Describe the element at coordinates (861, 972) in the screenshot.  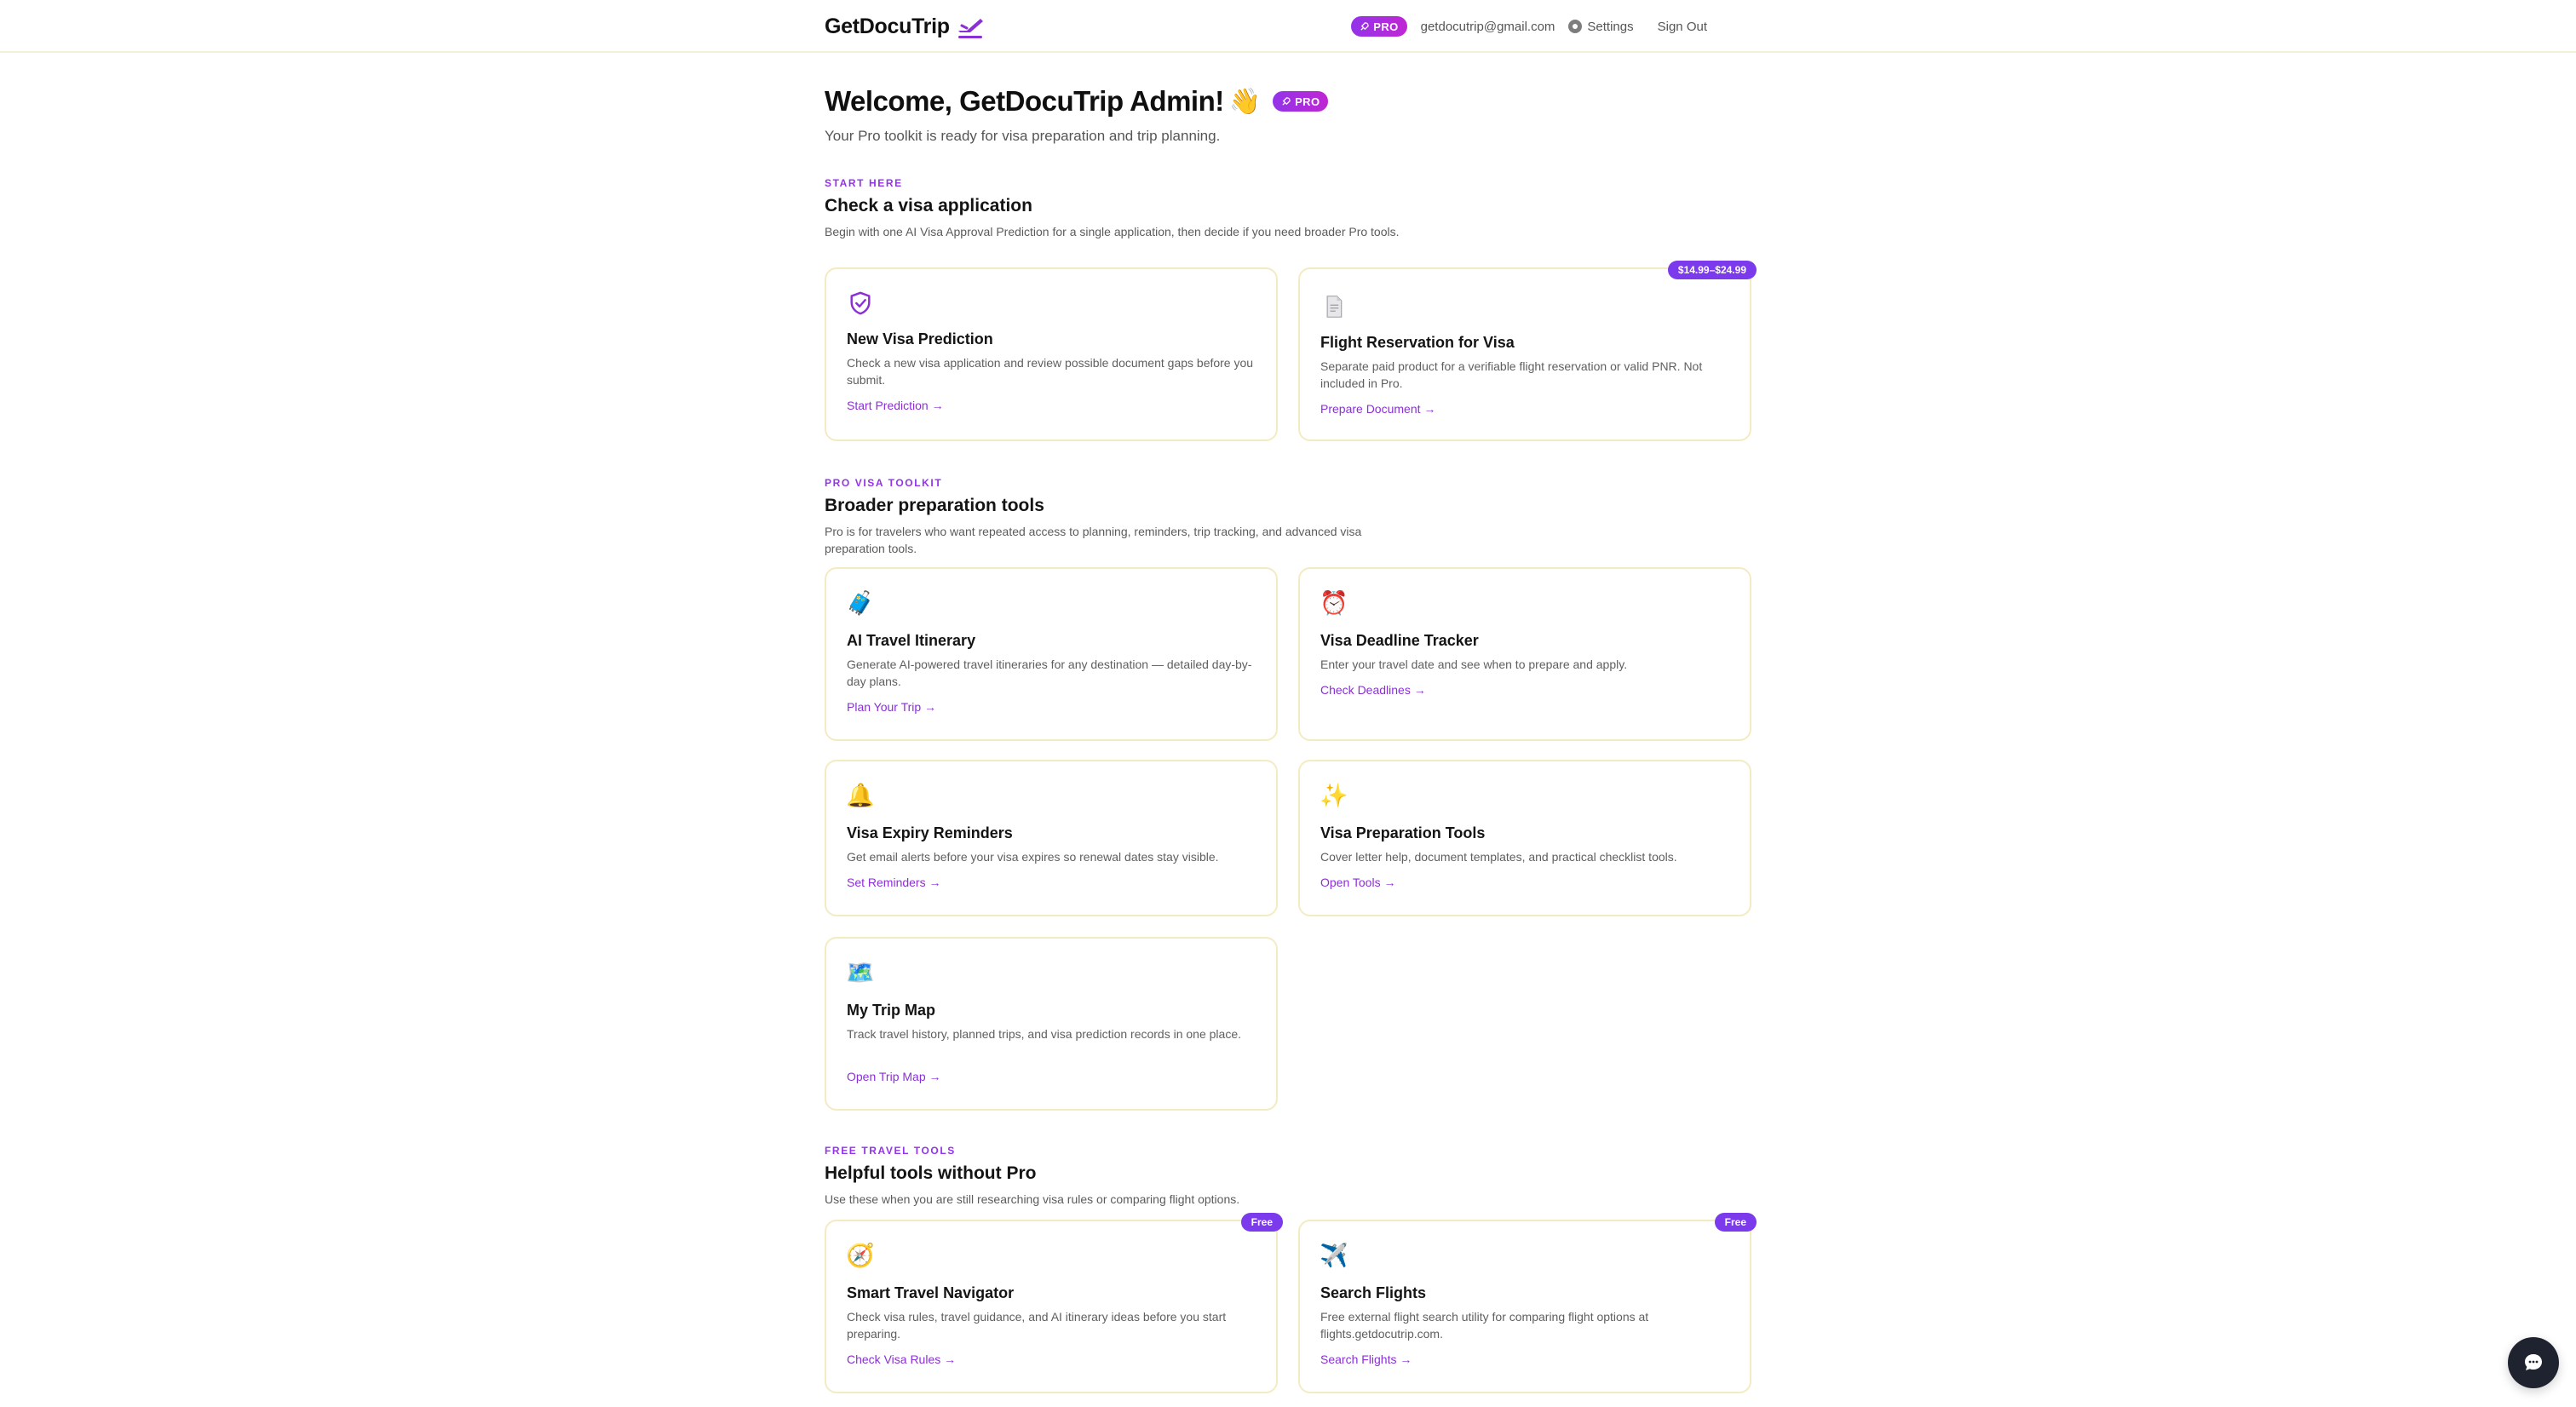
I see `map-icon: 🗺️` at that location.